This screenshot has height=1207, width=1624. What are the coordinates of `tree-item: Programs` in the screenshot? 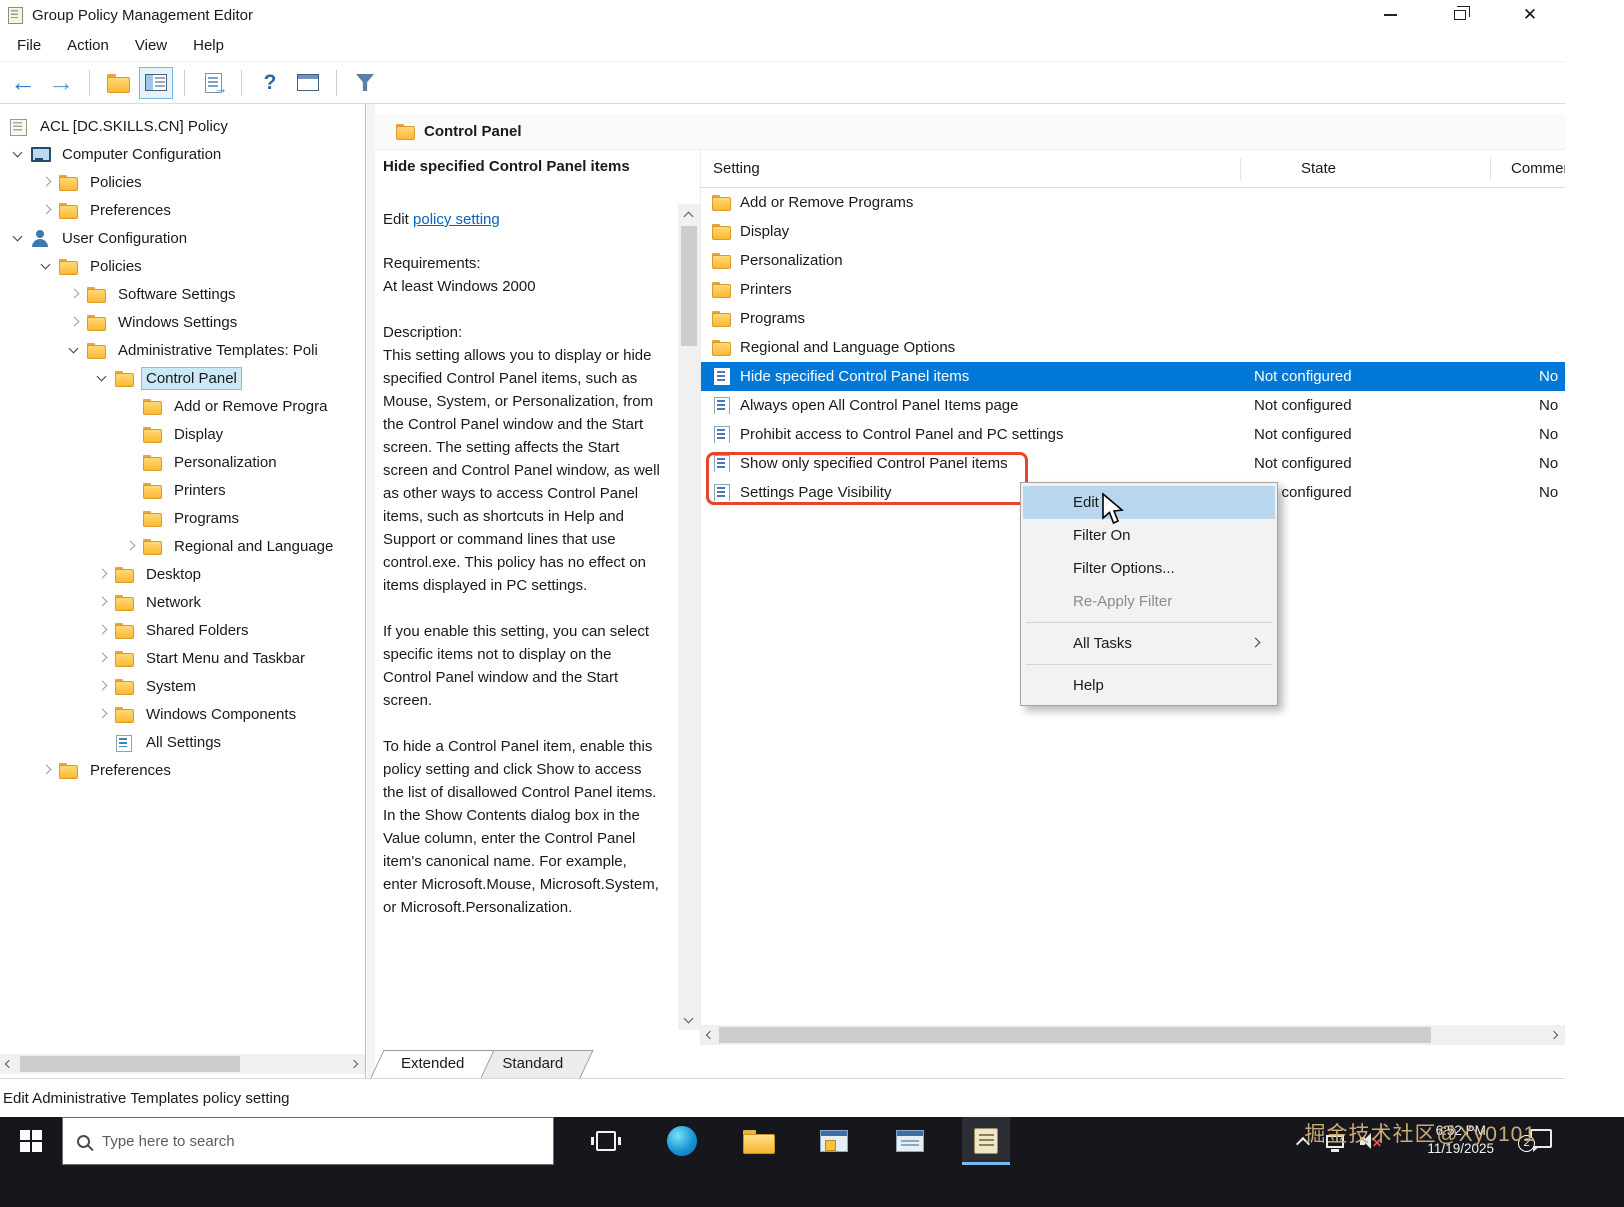 It's located at (182, 518).